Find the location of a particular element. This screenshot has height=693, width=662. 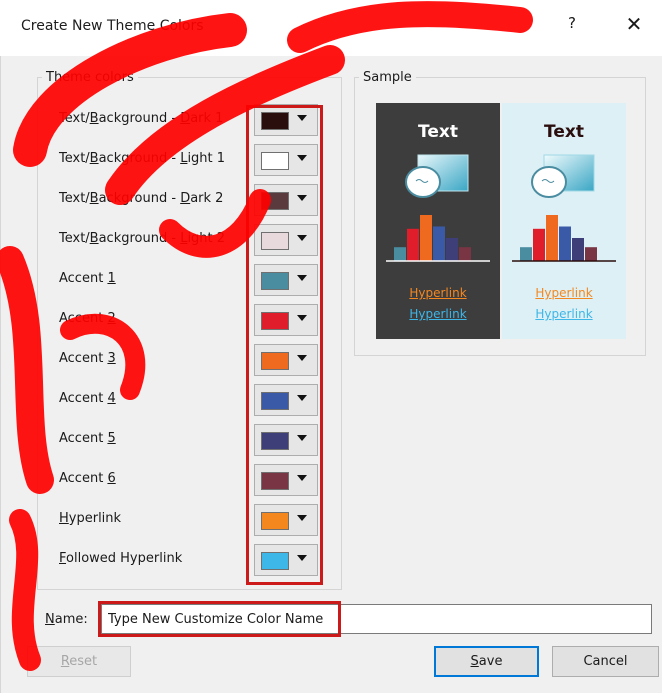

theme-colors-legend: Theme colors is located at coordinates (90, 77).